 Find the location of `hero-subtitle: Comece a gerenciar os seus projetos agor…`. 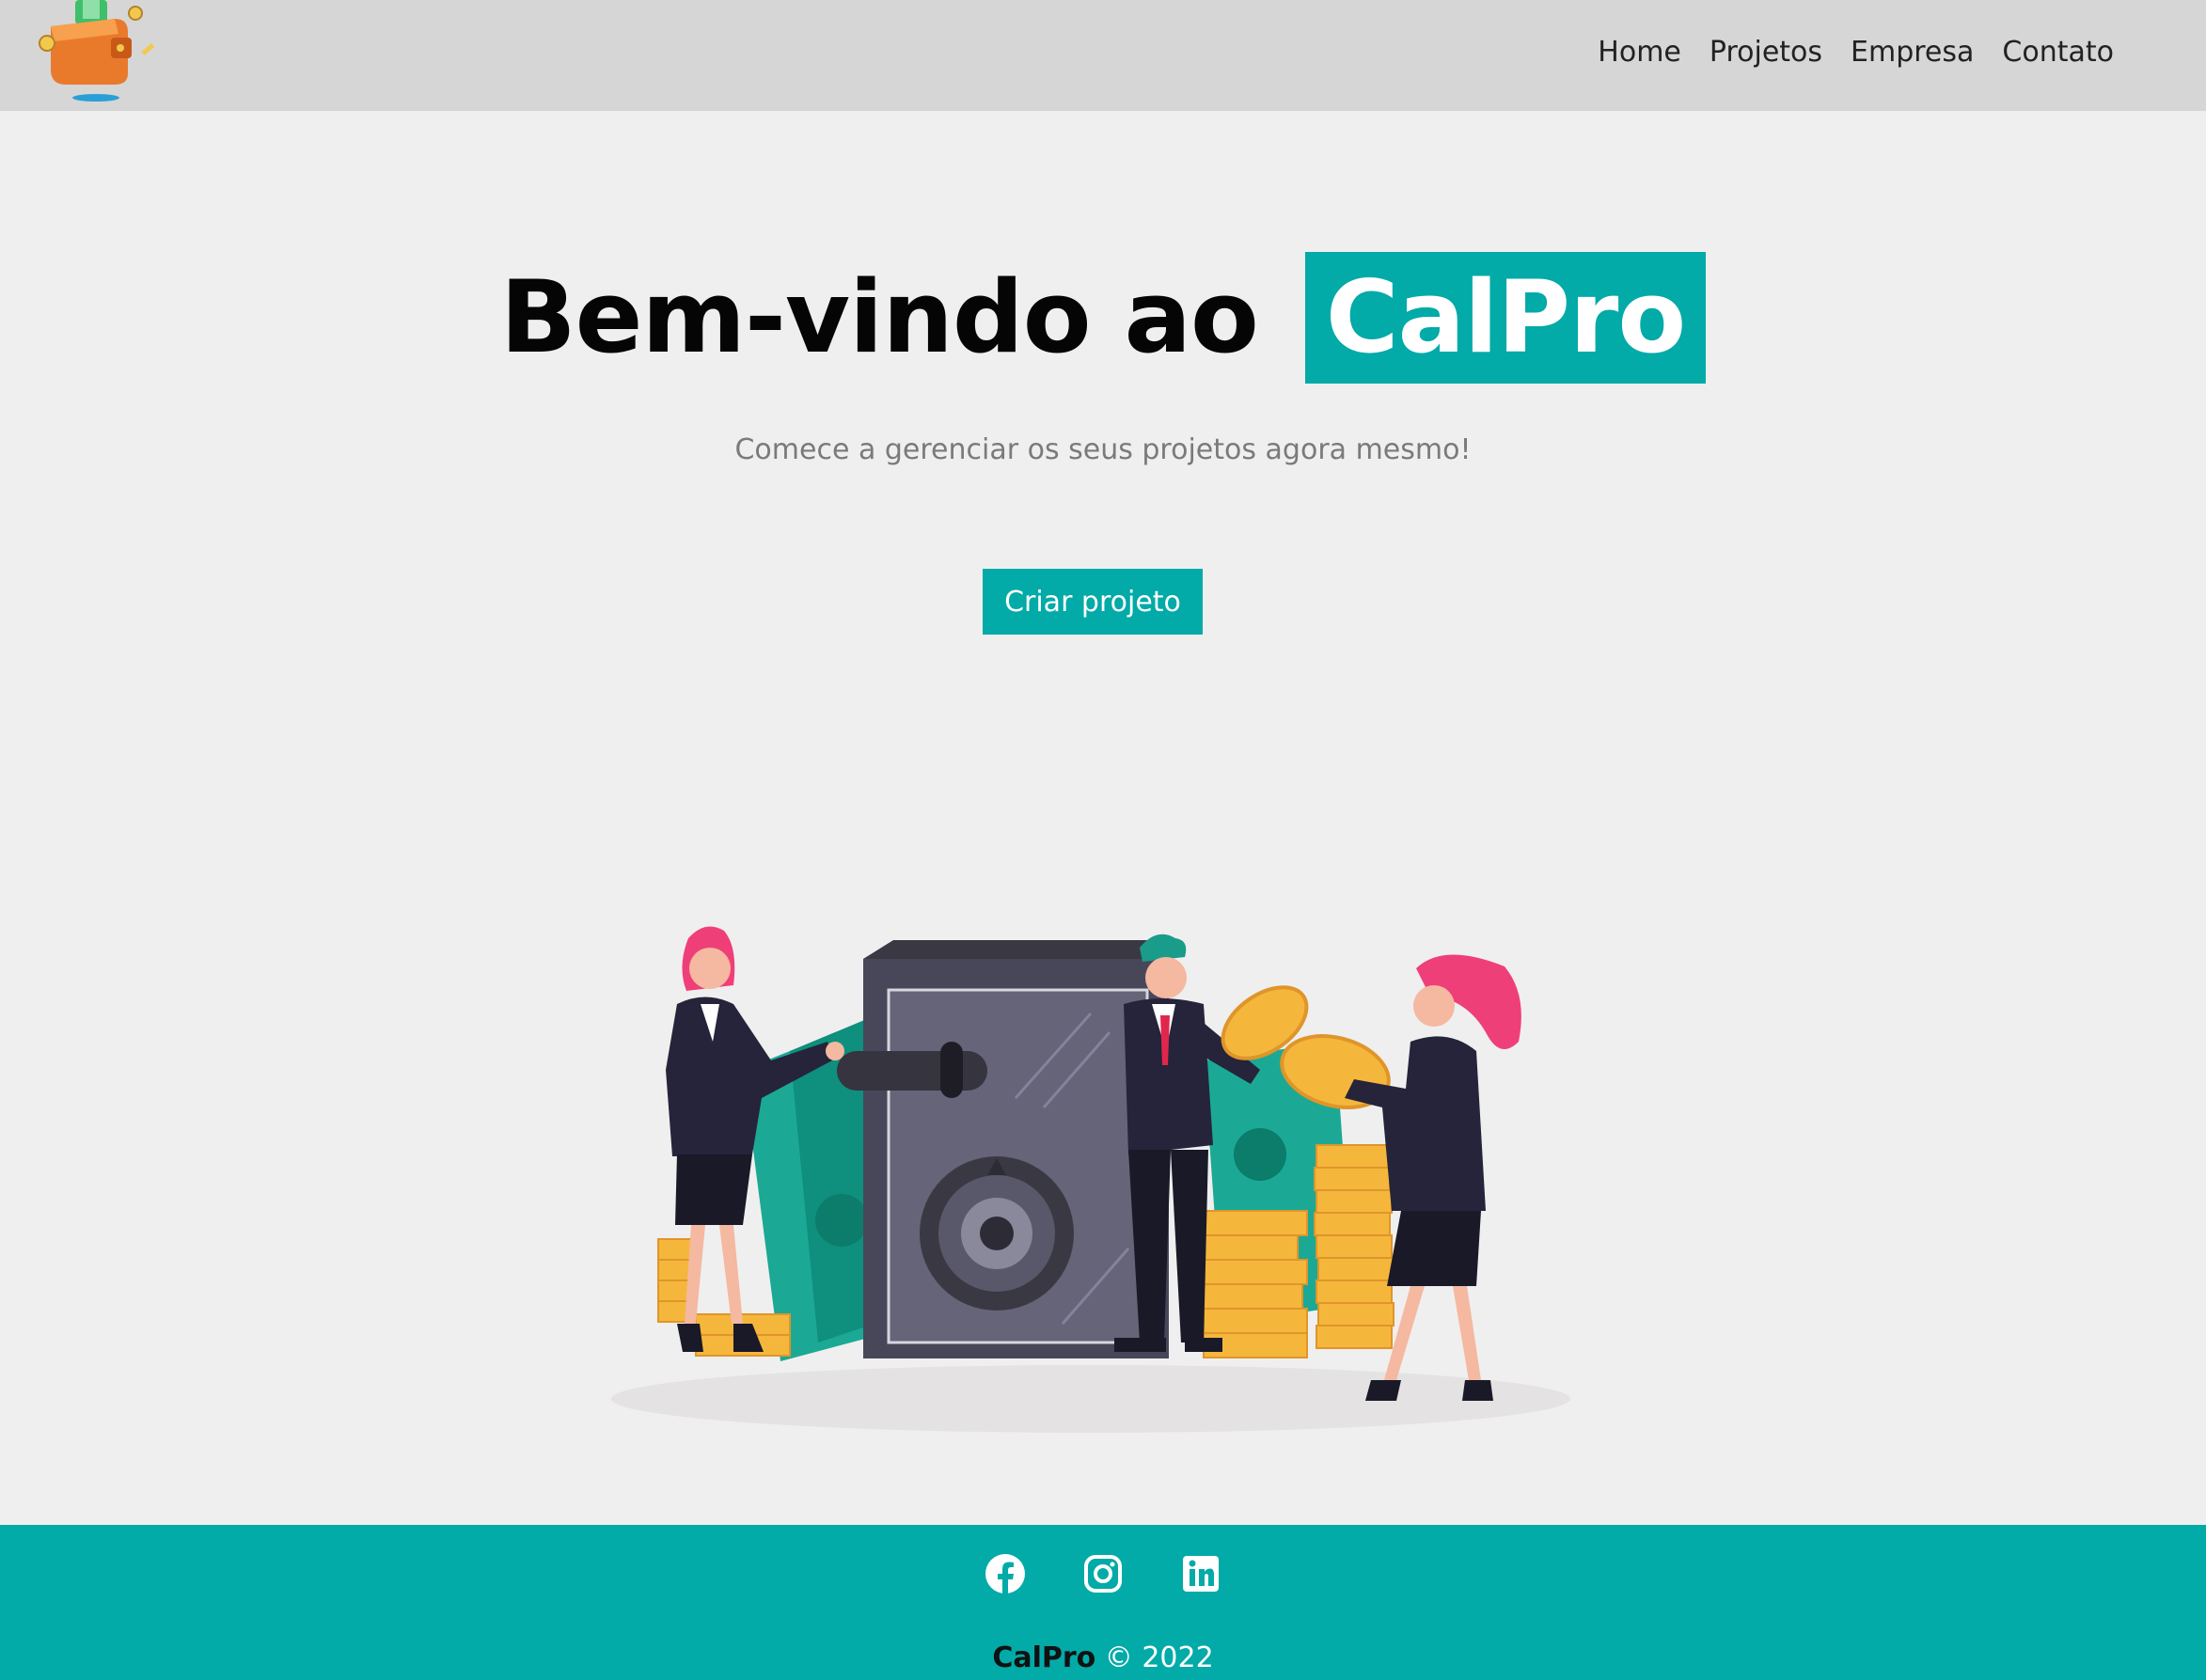

hero-subtitle: Comece a gerenciar os seus projetos agor… is located at coordinates (1103, 449).